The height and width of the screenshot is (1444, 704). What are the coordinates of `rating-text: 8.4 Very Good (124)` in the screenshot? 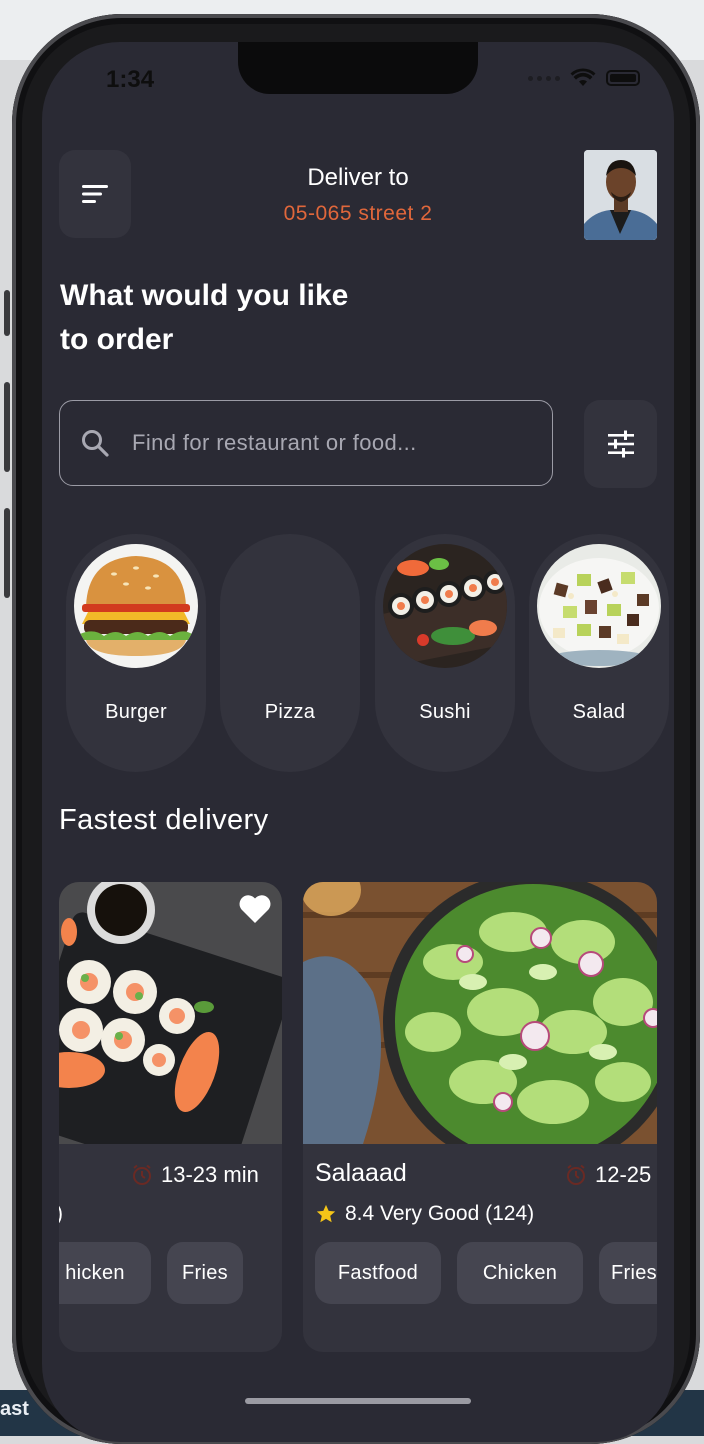 It's located at (440, 1213).